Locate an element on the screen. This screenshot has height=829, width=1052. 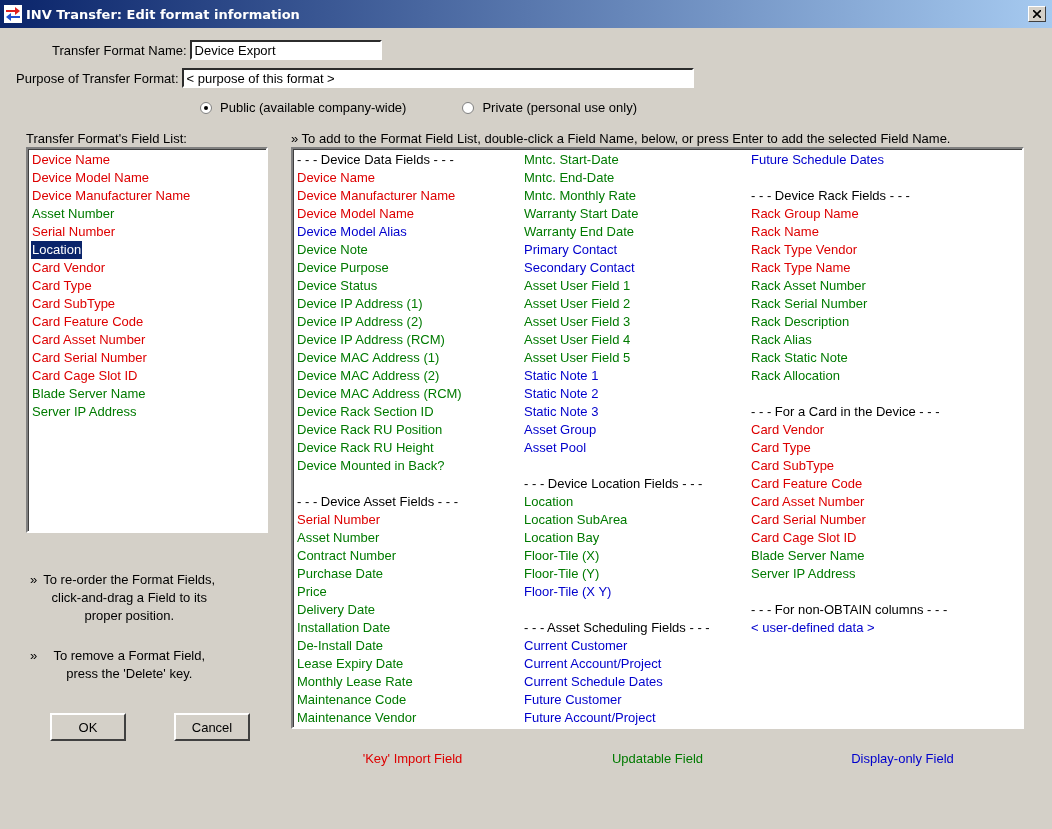
field-item: Static Note 1 is located at coordinates (561, 376).